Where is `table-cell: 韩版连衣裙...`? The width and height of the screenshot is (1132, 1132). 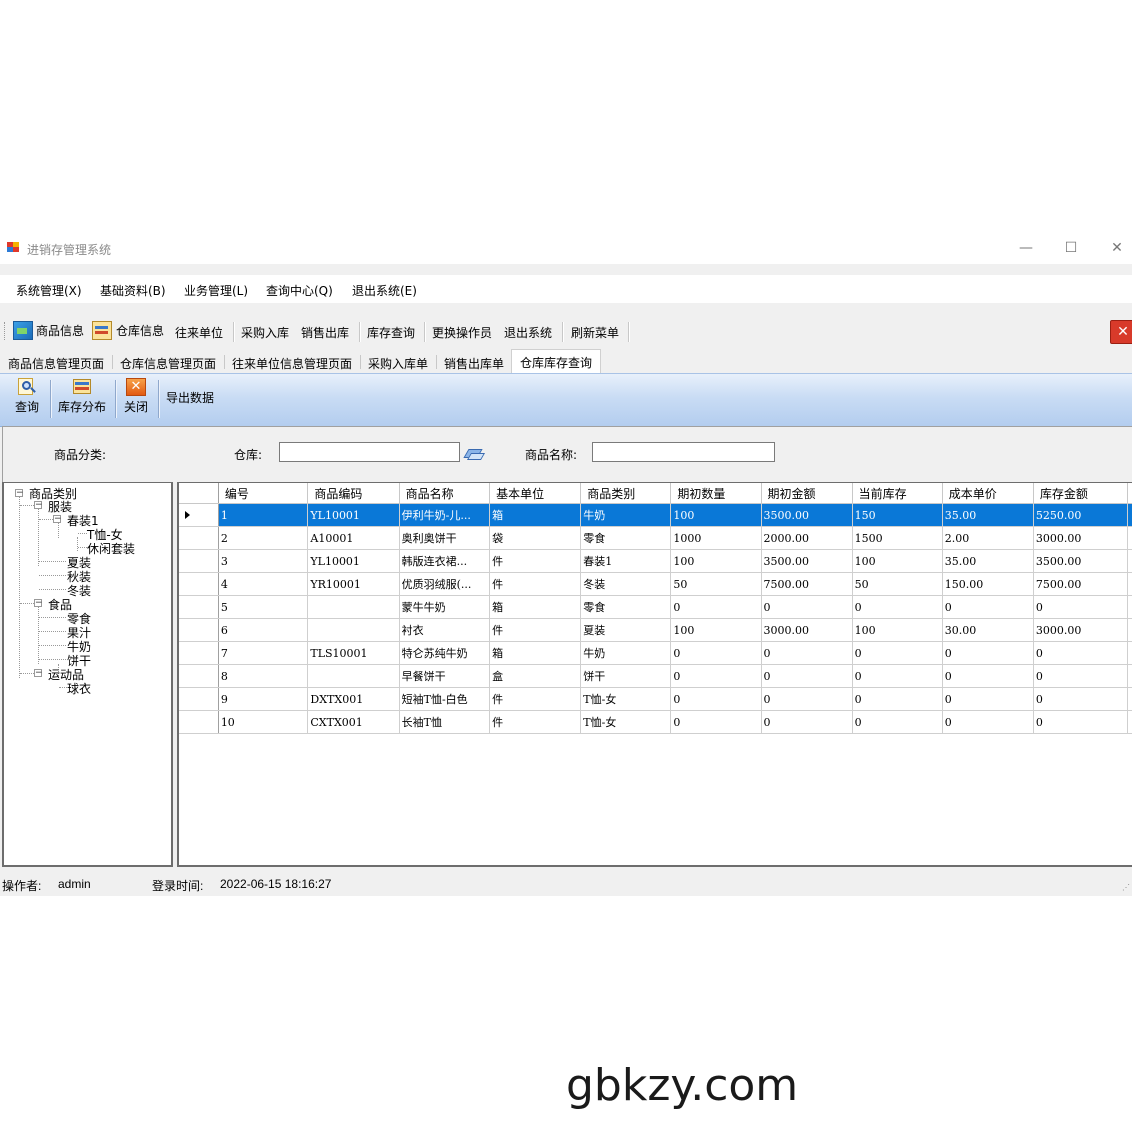 table-cell: 韩版连衣裙... is located at coordinates (445, 561).